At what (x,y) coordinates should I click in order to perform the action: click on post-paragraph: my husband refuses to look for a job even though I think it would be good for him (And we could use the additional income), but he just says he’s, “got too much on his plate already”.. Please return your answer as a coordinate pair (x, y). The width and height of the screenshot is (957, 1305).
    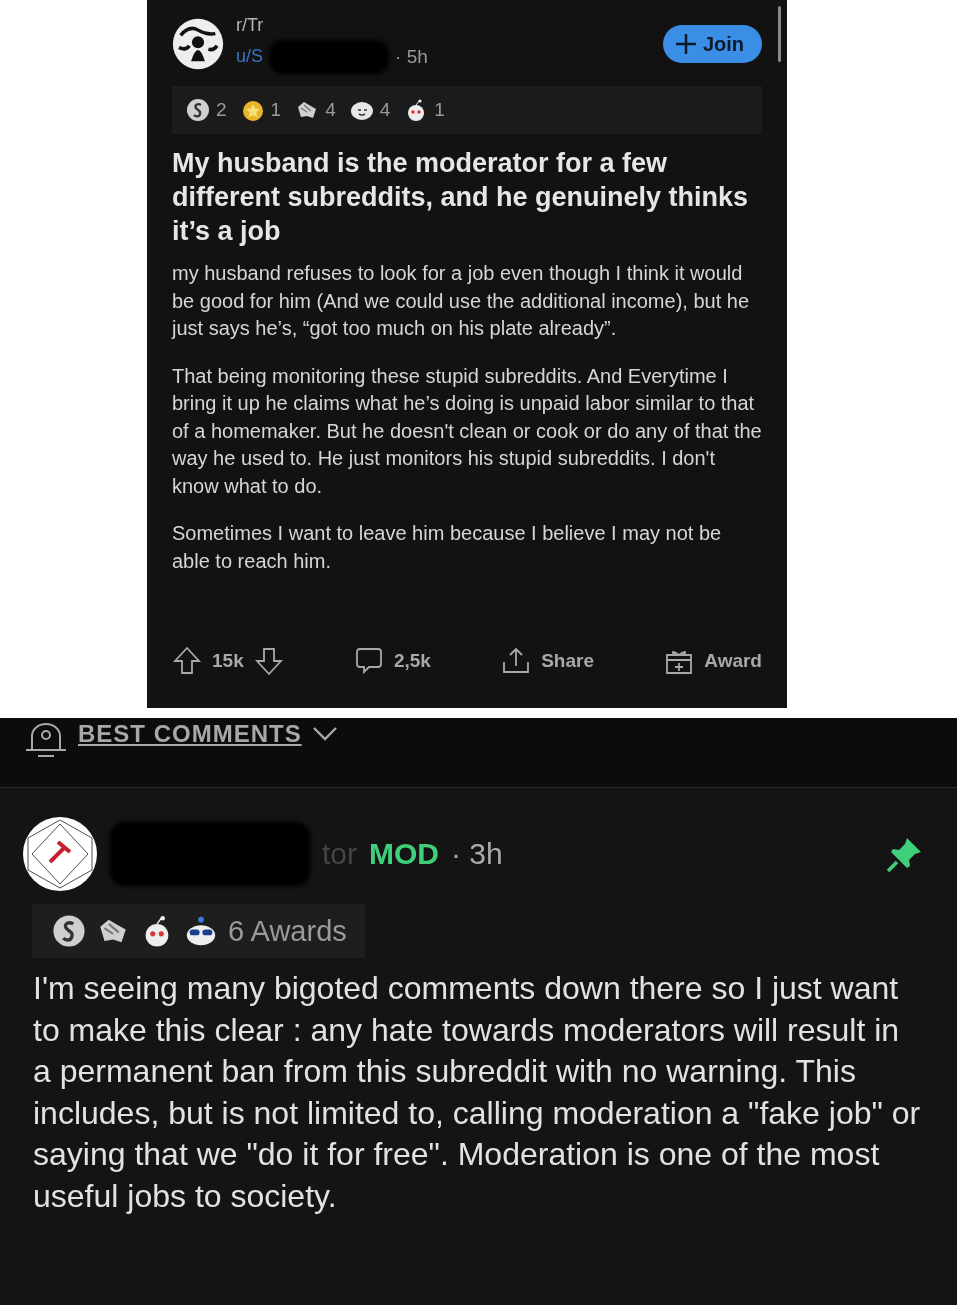
    Looking at the image, I should click on (461, 301).